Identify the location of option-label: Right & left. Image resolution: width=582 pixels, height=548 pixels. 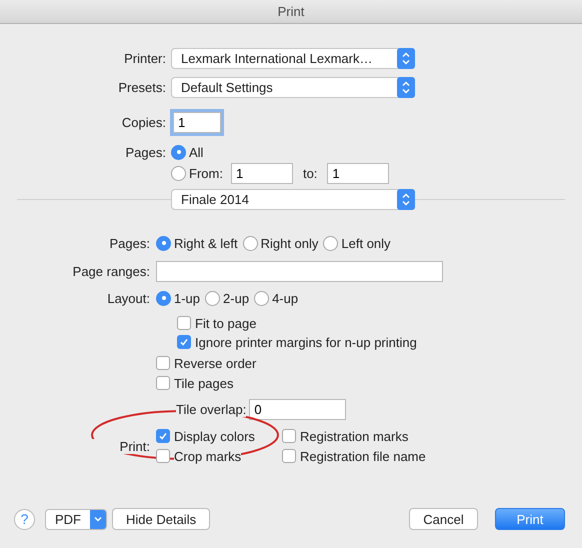
(206, 243).